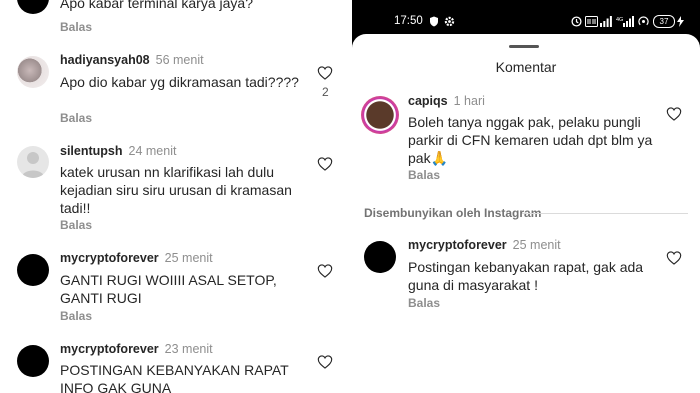  What do you see at coordinates (680, 21) in the screenshot?
I see `charging-bolt-icon` at bounding box center [680, 21].